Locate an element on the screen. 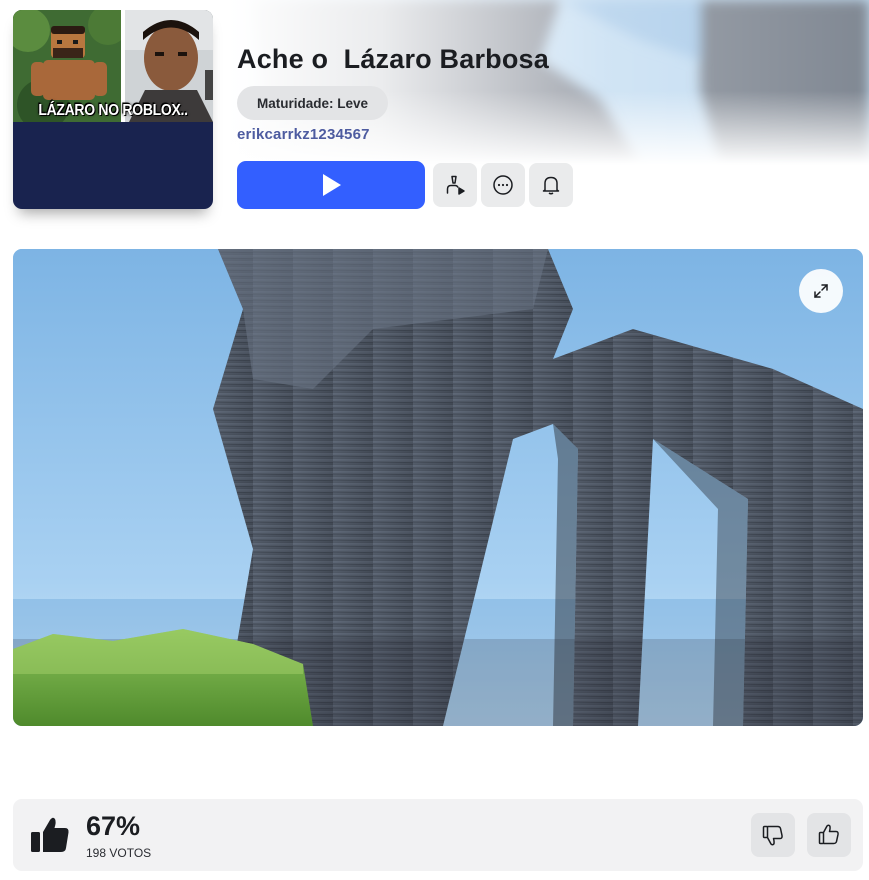  rating-votes: 198 VOTOS is located at coordinates (118, 853).